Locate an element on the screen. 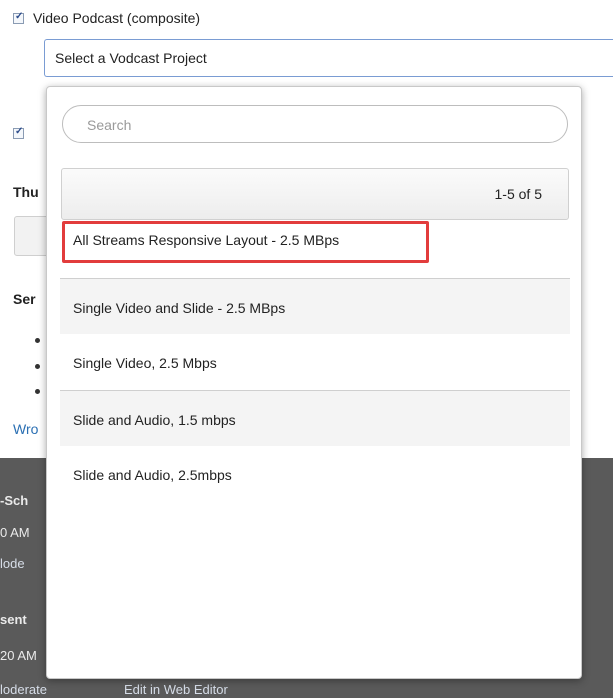  video-podcast-checkbox: ✓ is located at coordinates (18, 17).